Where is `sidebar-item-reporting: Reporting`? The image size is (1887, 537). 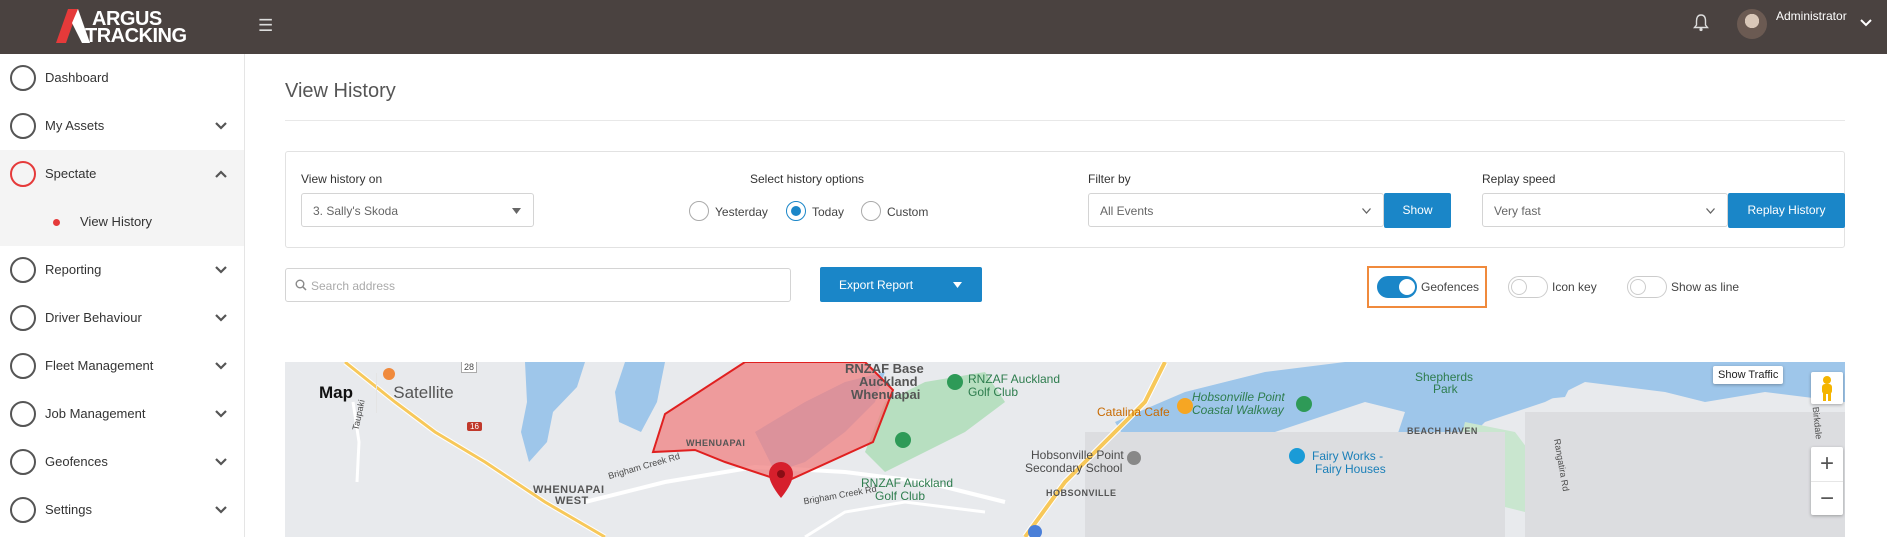 sidebar-item-reporting: Reporting is located at coordinates (122, 270).